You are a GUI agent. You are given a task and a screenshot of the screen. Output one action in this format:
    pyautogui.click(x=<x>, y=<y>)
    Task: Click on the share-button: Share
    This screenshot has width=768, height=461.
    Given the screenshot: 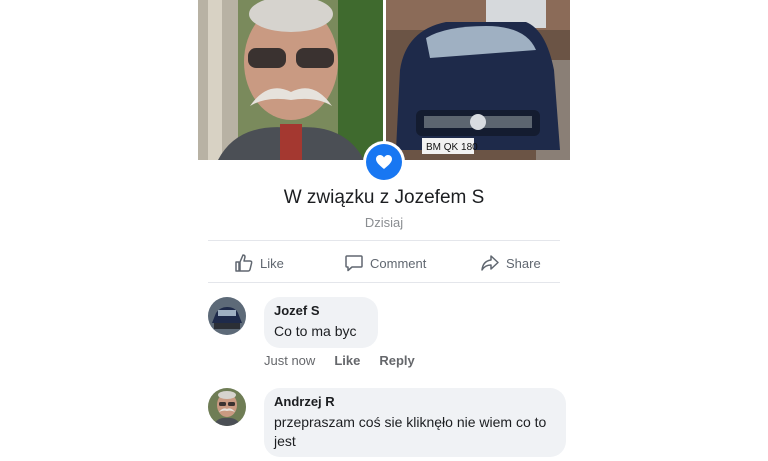 What is the action you would take?
    pyautogui.click(x=510, y=263)
    